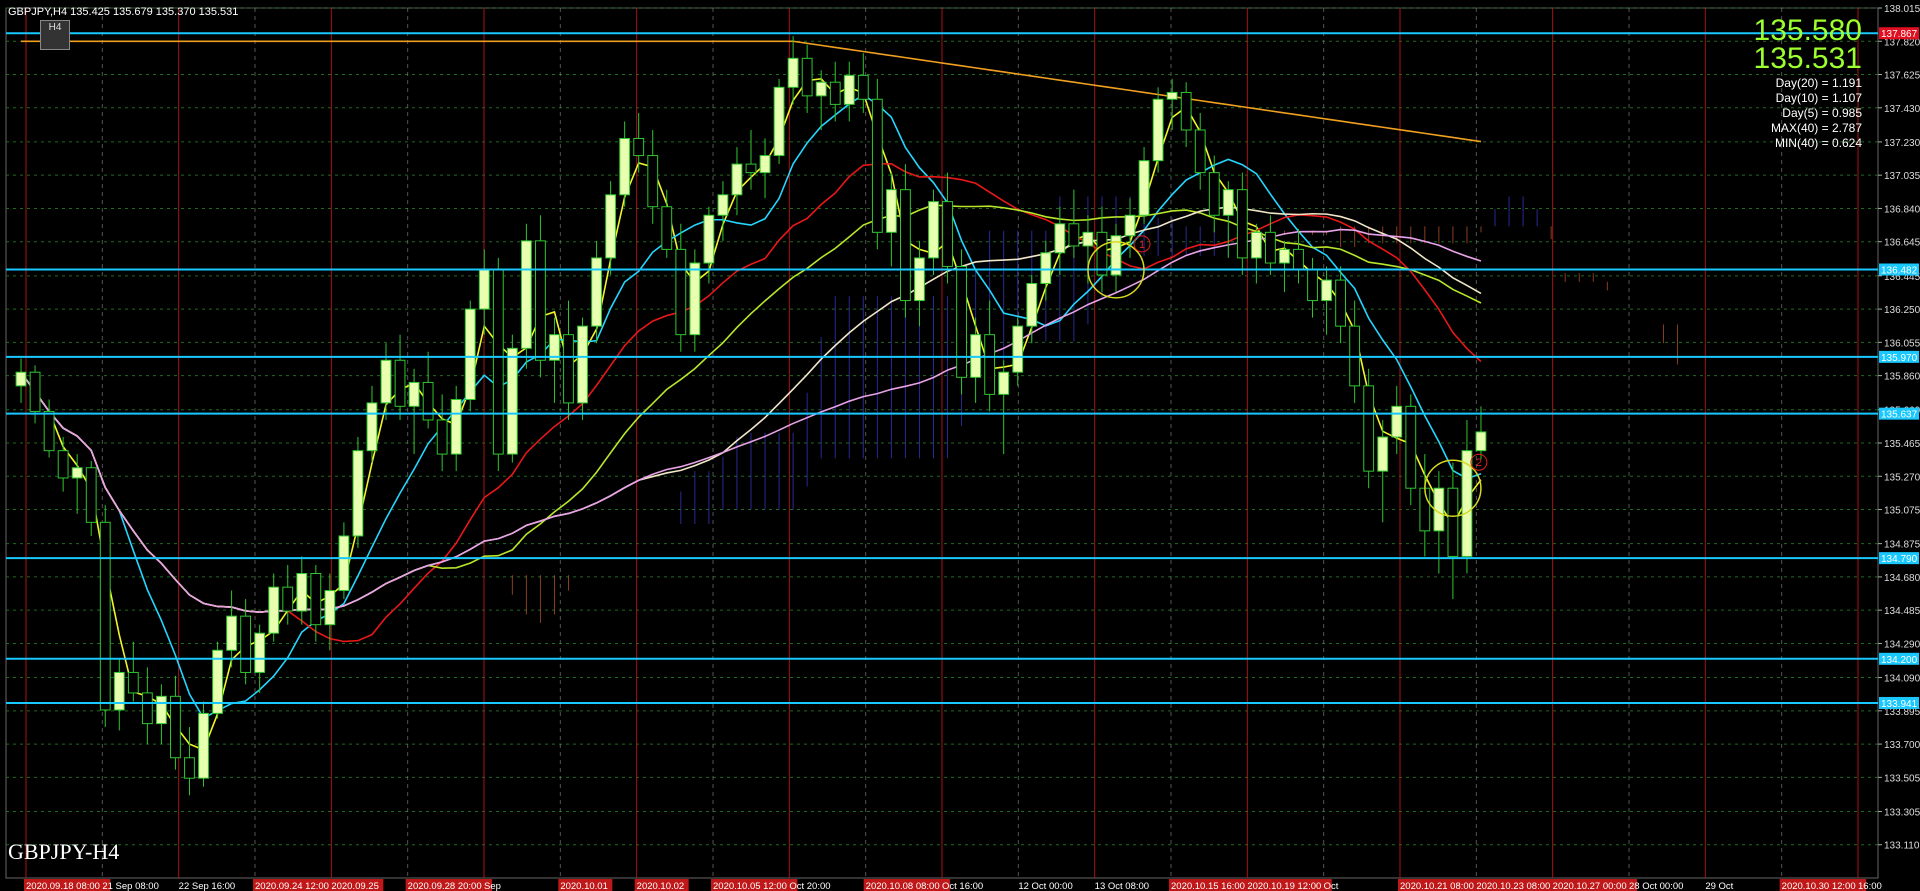 The width and height of the screenshot is (1920, 891). What do you see at coordinates (1899, 34) in the screenshot?
I see `level-label: 137.867` at bounding box center [1899, 34].